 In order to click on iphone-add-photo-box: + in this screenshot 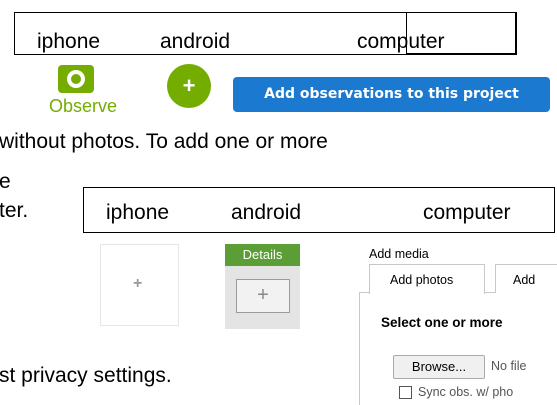, I will do `click(139, 285)`.